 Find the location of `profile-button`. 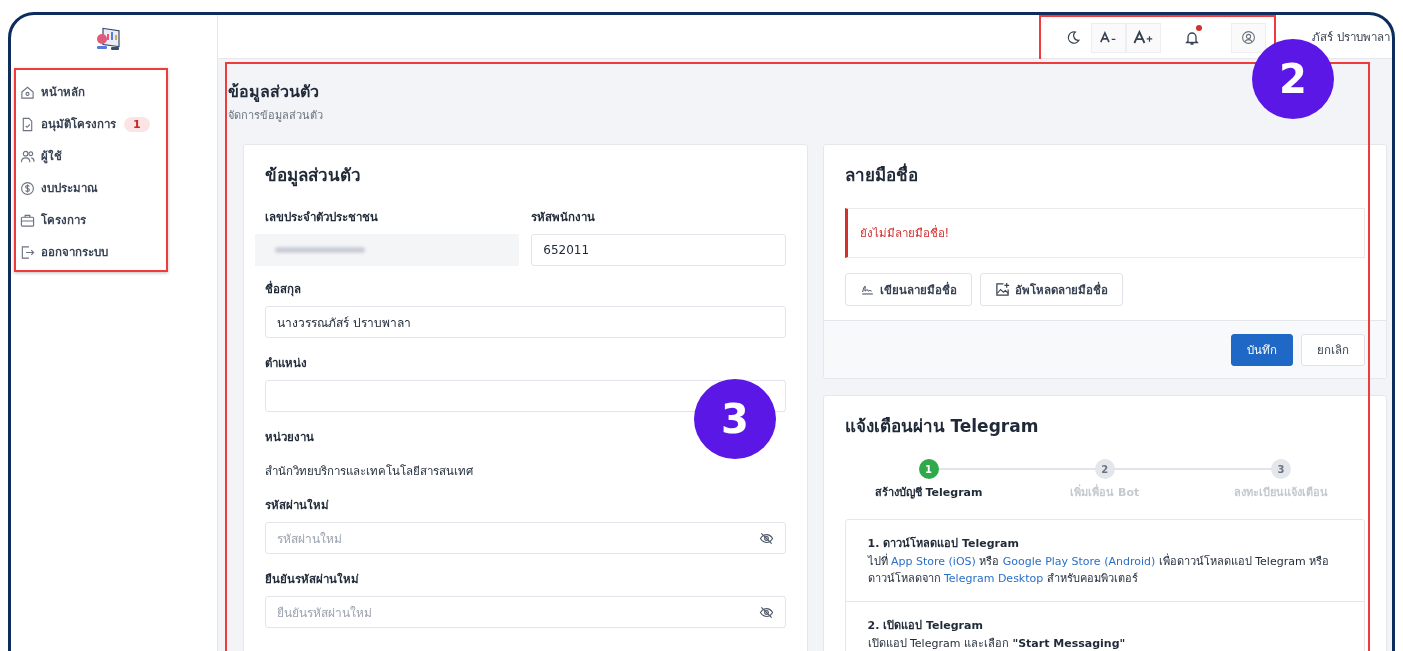

profile-button is located at coordinates (1249, 37).